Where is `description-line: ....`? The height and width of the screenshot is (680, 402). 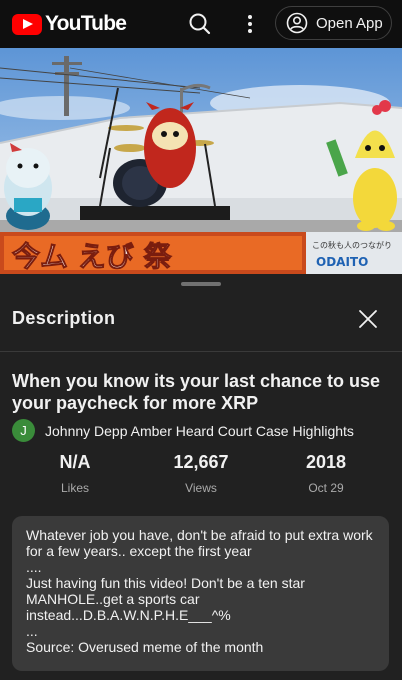
description-line: .... is located at coordinates (34, 567).